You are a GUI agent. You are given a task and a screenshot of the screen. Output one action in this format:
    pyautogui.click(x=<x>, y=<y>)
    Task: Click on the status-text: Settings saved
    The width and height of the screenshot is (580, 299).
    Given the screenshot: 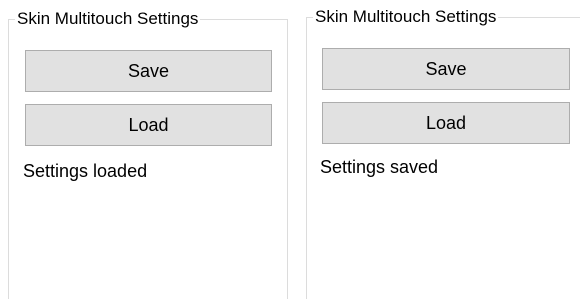 What is the action you would take?
    pyautogui.click(x=379, y=167)
    